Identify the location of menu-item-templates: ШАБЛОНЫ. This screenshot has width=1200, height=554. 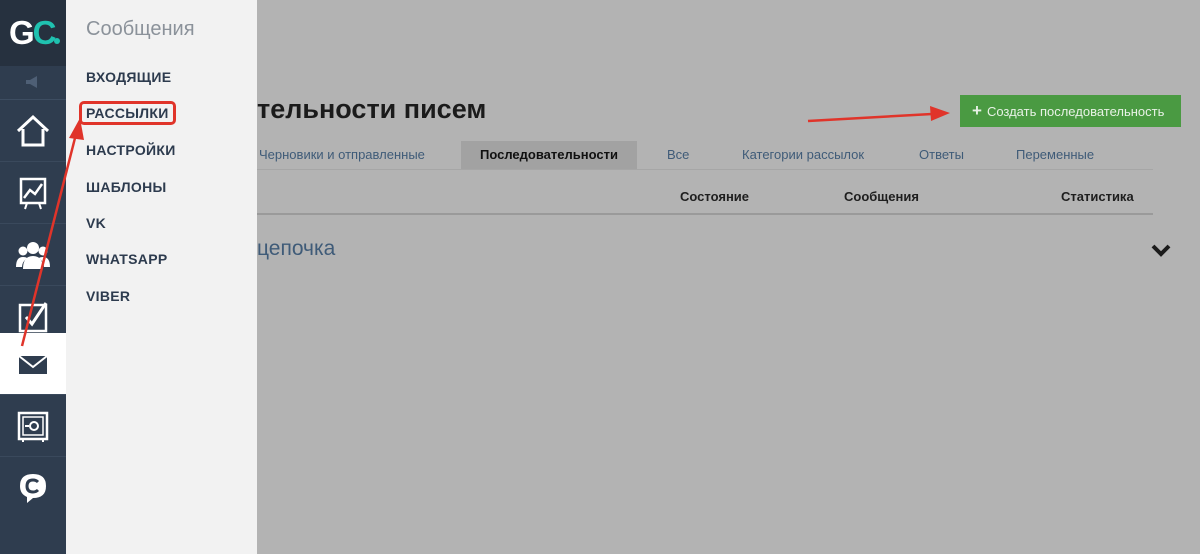
(126, 187).